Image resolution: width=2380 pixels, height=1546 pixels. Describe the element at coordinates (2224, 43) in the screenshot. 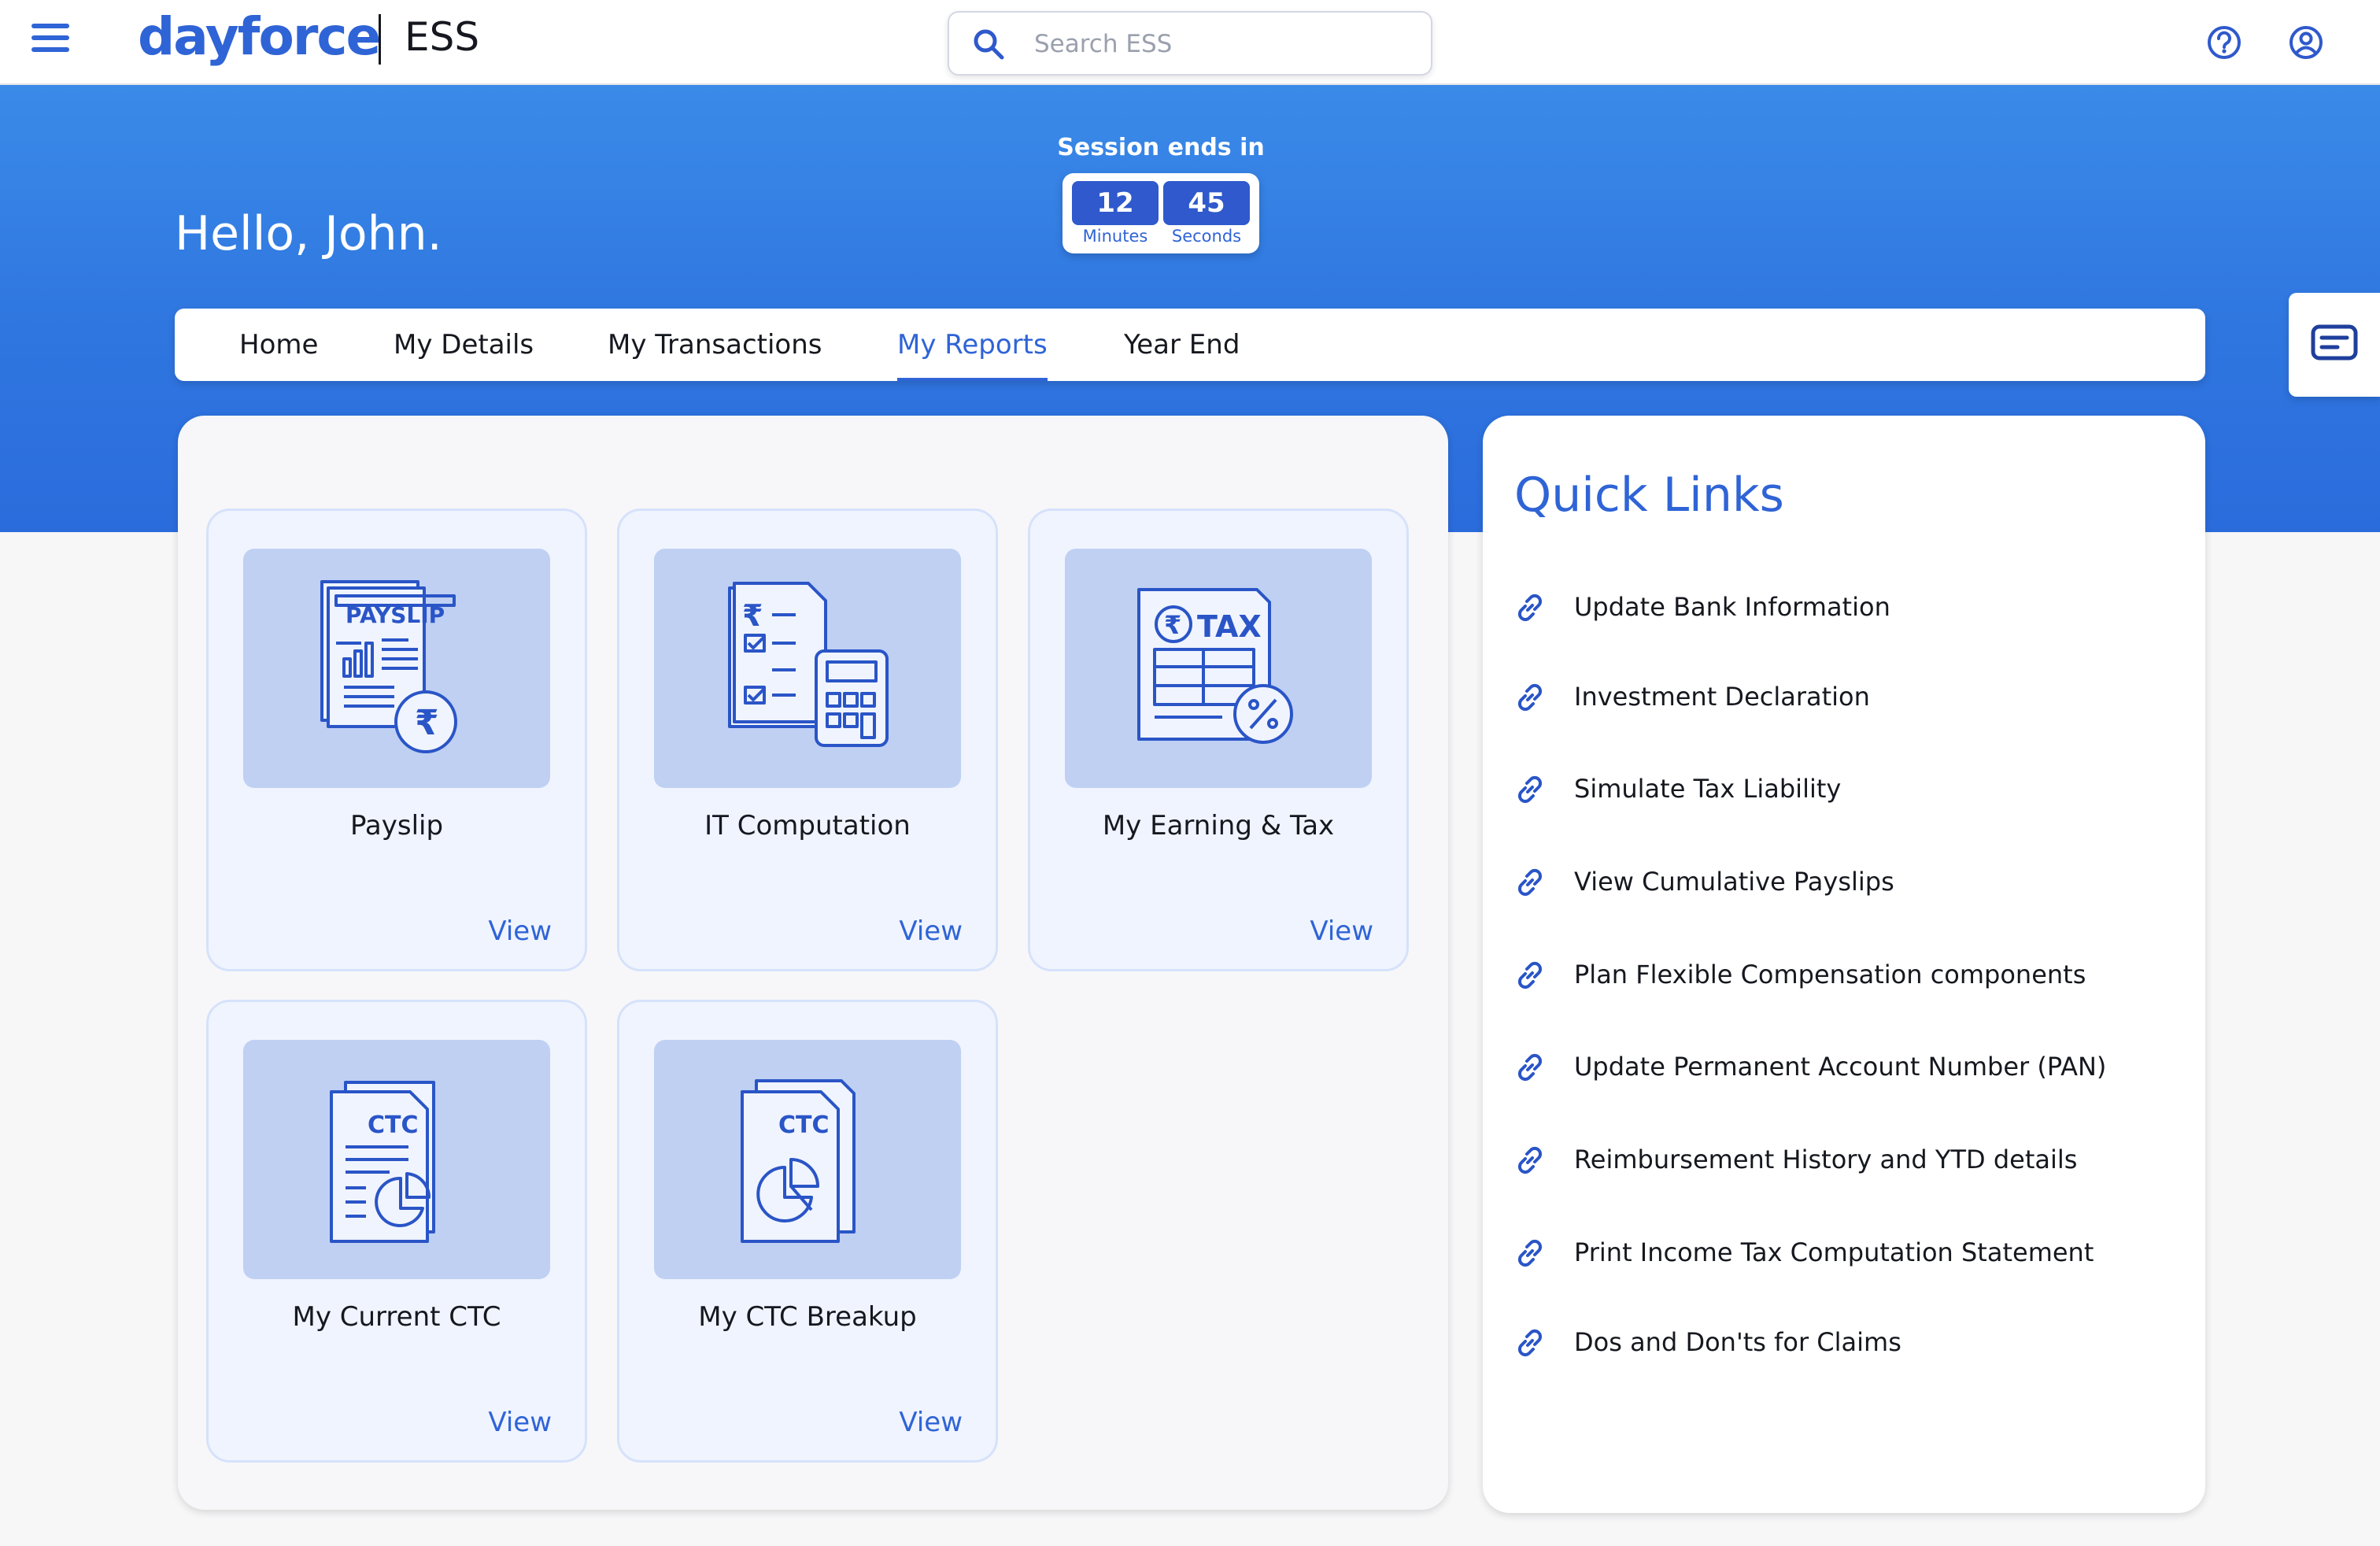

I see `help-icon` at that location.